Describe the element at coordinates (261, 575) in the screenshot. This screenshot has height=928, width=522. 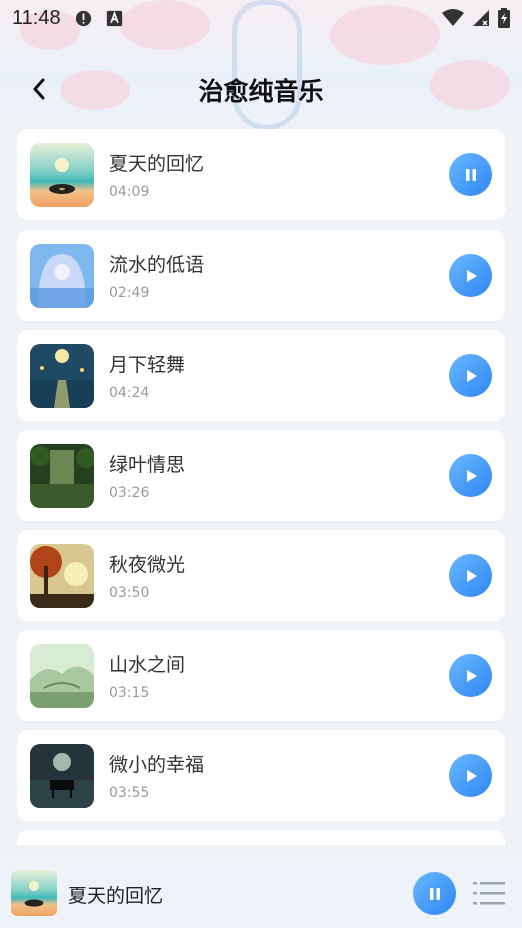
I see `song-item-5: 秋夜微光 03:50` at that location.